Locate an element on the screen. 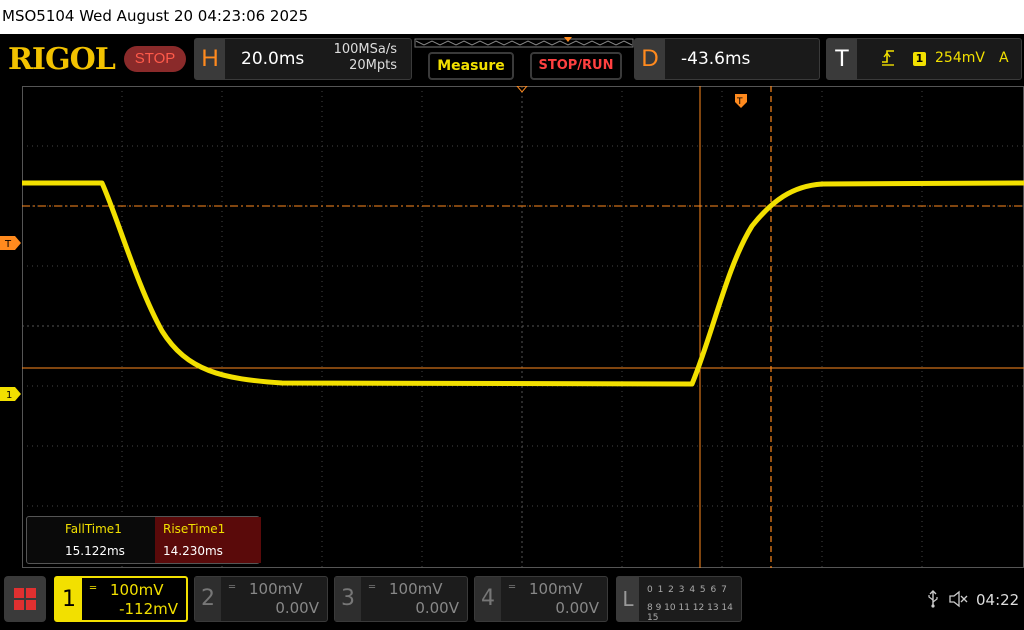 The image size is (1024, 630). channel1-offset-marker: 1 is located at coordinates (11, 394).